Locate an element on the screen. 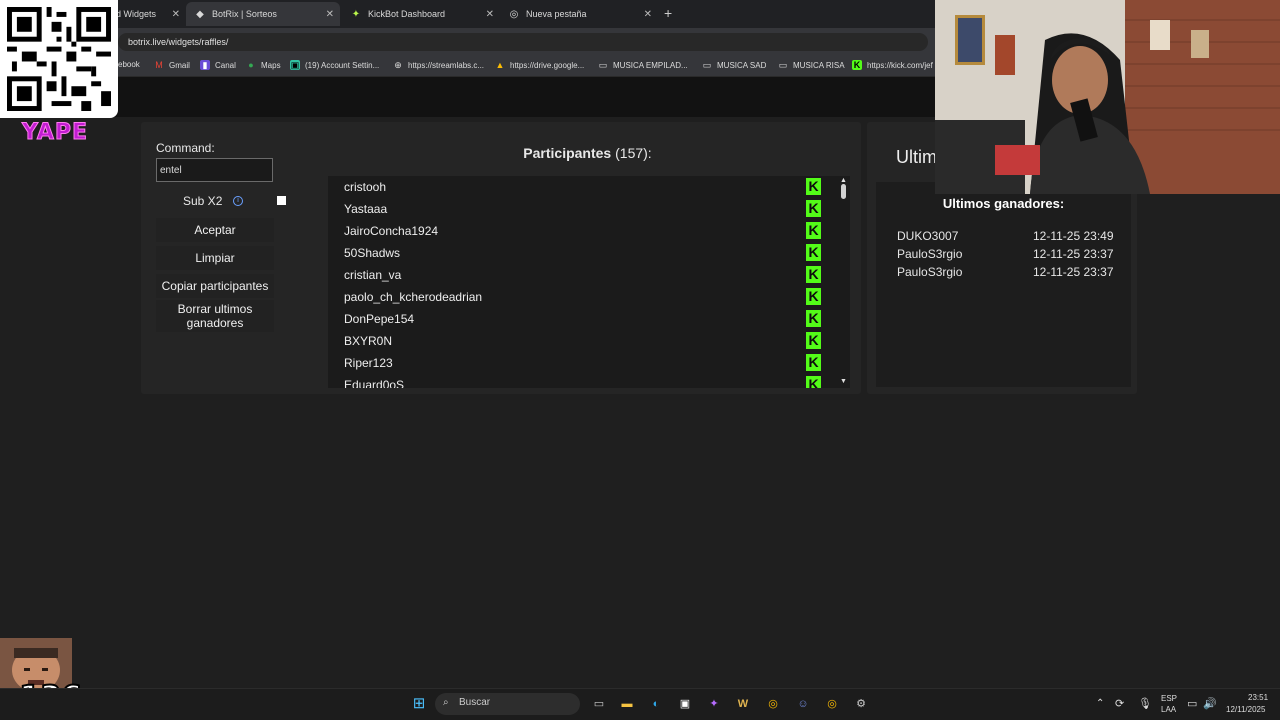  tab-botrix-sorteos: ◆ BotRix | Sorteos ✕ is located at coordinates (263, 14).